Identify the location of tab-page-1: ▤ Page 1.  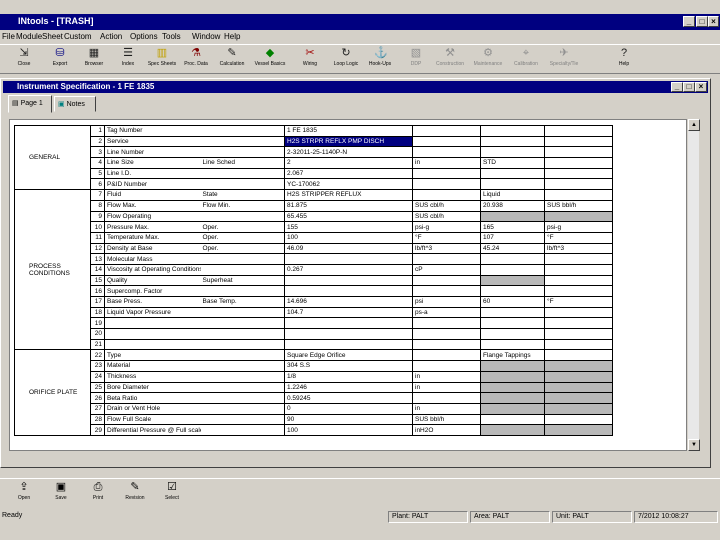
(30, 104).